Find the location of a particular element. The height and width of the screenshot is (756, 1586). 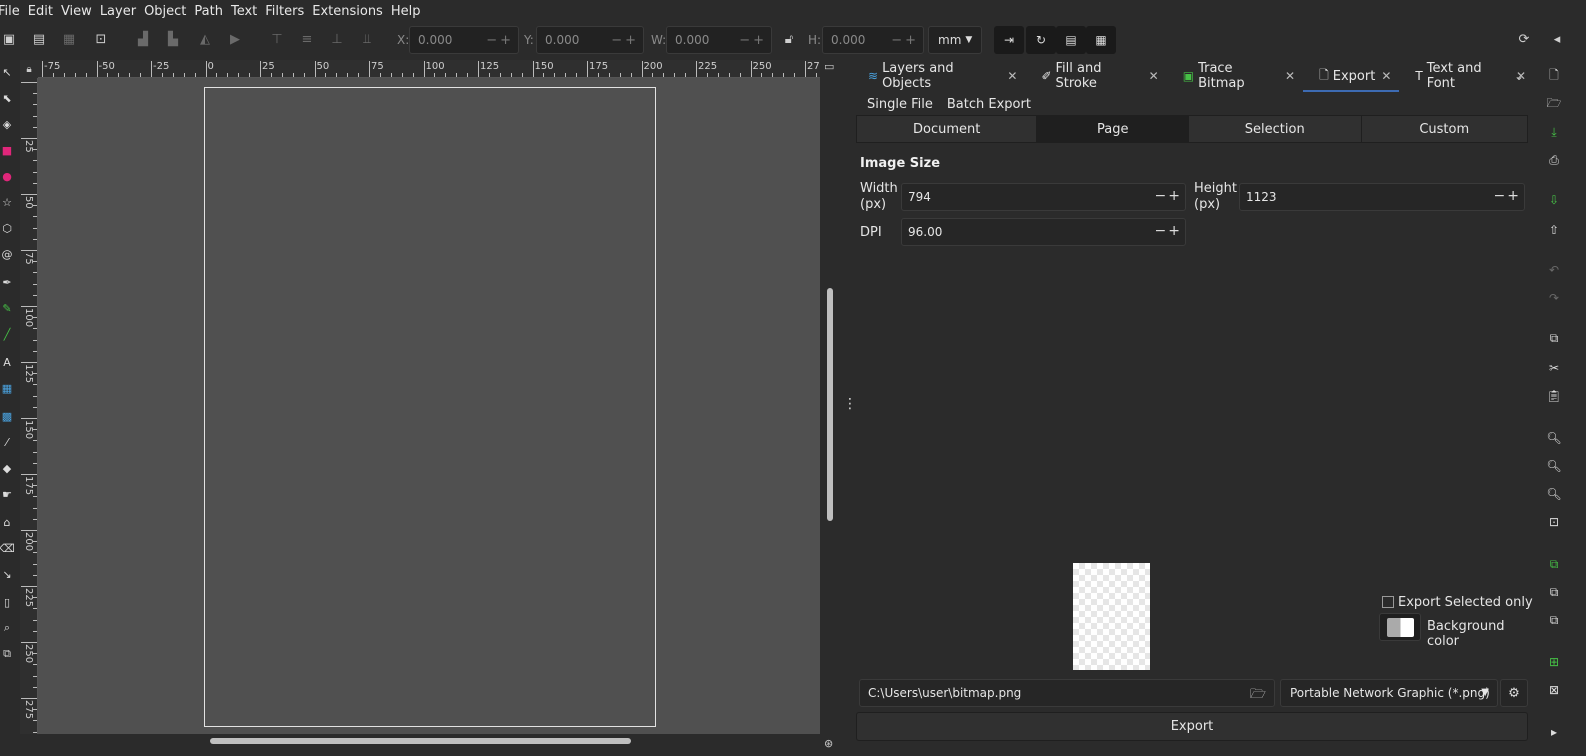

export-selected-only-checkbox is located at coordinates (1388, 602).